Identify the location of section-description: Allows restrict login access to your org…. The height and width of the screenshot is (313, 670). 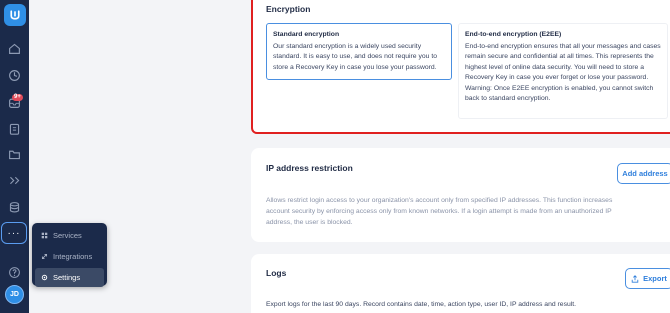
(439, 211).